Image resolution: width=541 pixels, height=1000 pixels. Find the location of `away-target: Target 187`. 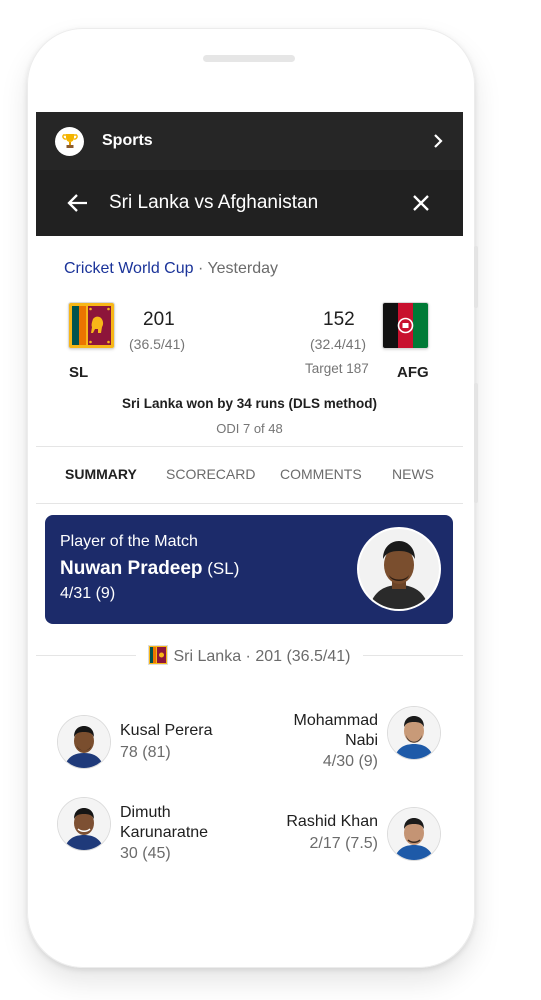

away-target: Target 187 is located at coordinates (337, 368).